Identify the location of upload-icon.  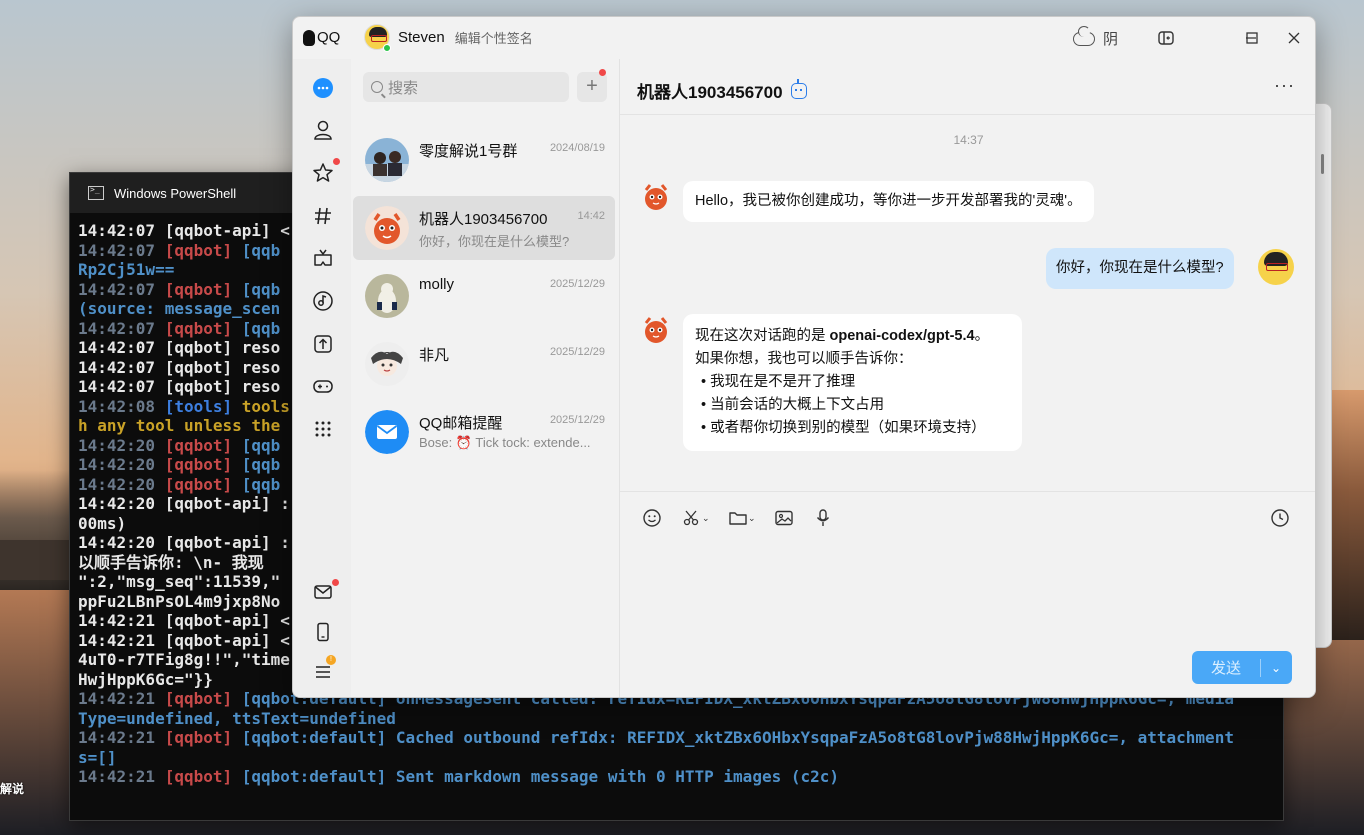
(323, 344).